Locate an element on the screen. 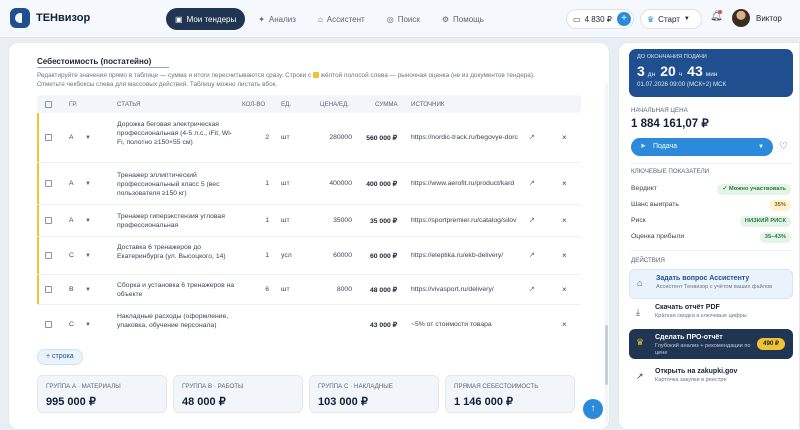  price-field: 60000 is located at coordinates (332, 255).